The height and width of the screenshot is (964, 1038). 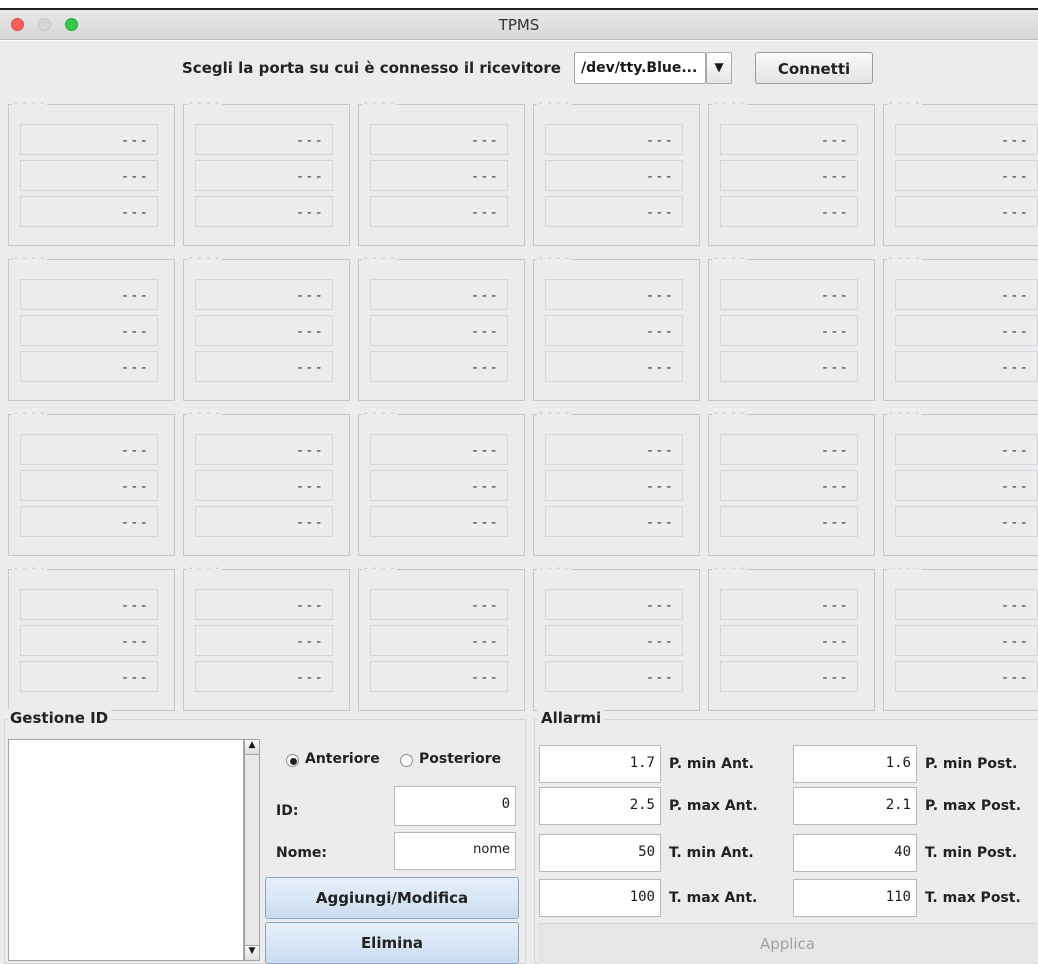 What do you see at coordinates (600, 806) in the screenshot?
I see `p-max-front-input: 2.5` at bounding box center [600, 806].